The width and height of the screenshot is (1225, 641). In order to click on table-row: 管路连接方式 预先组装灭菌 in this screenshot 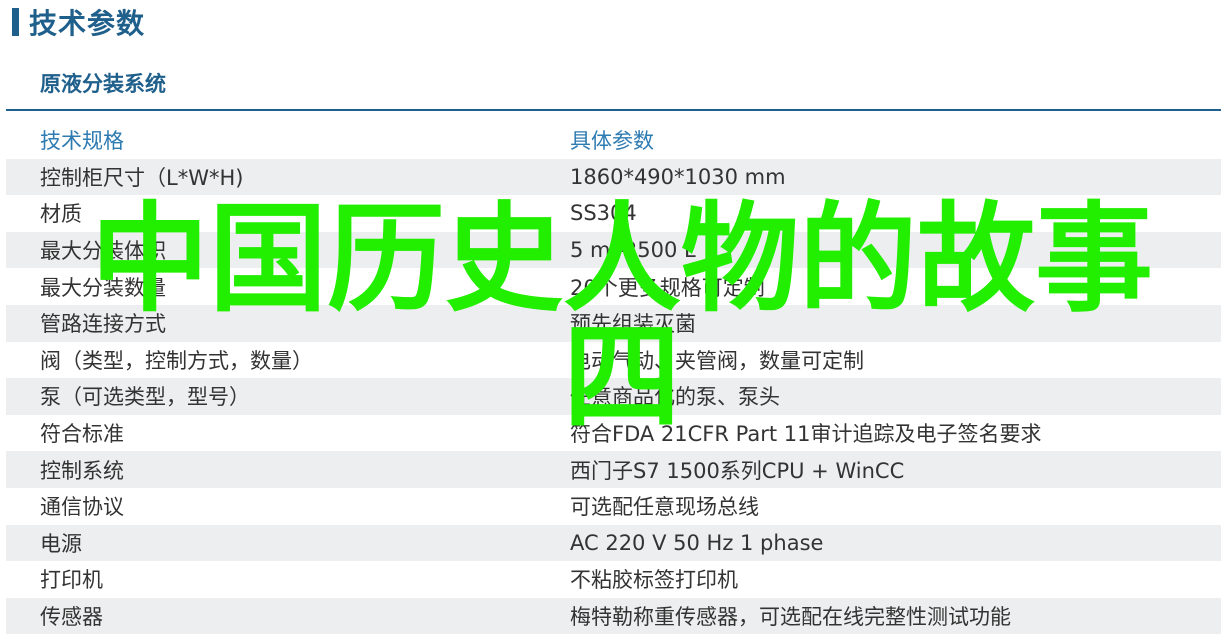, I will do `click(613, 323)`.